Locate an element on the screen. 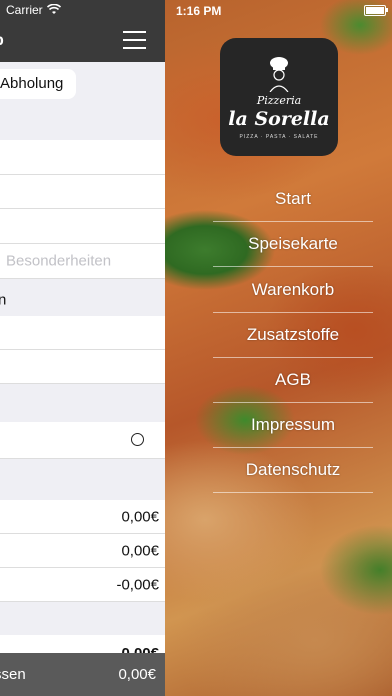  chef-icon is located at coordinates (279, 74).